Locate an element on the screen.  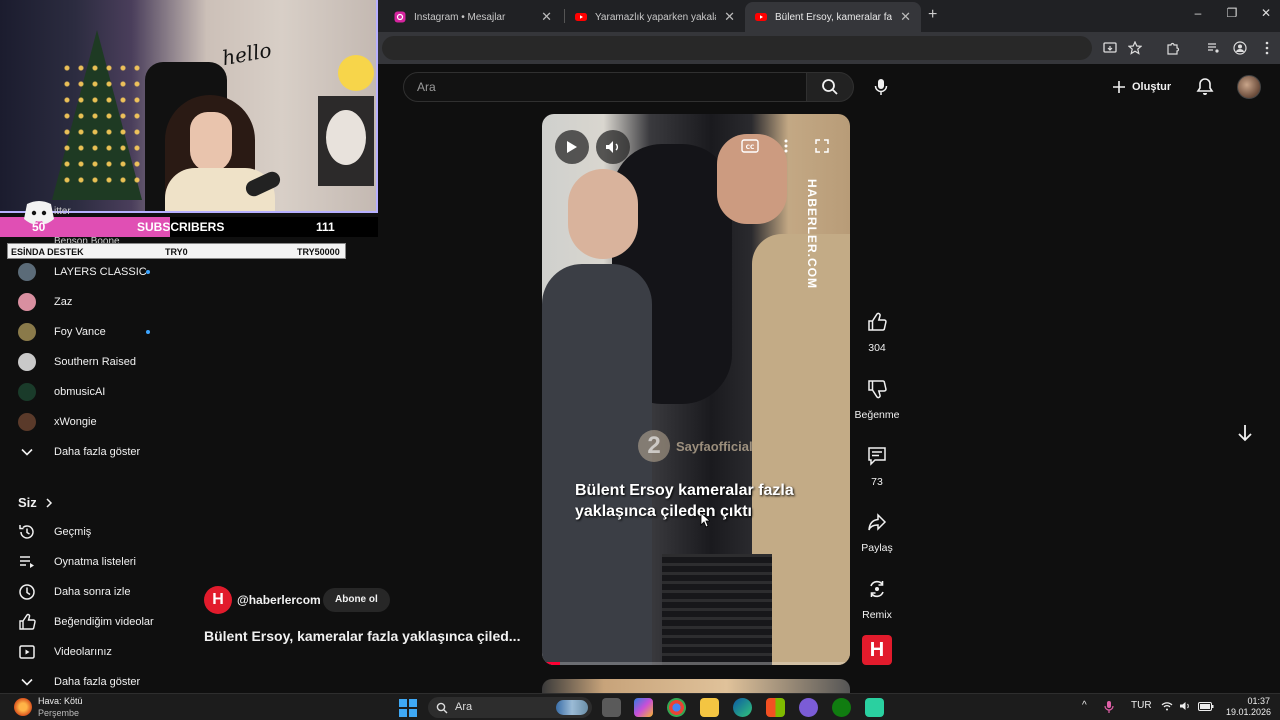
file-explorer-icon is located at coordinates (709, 707).